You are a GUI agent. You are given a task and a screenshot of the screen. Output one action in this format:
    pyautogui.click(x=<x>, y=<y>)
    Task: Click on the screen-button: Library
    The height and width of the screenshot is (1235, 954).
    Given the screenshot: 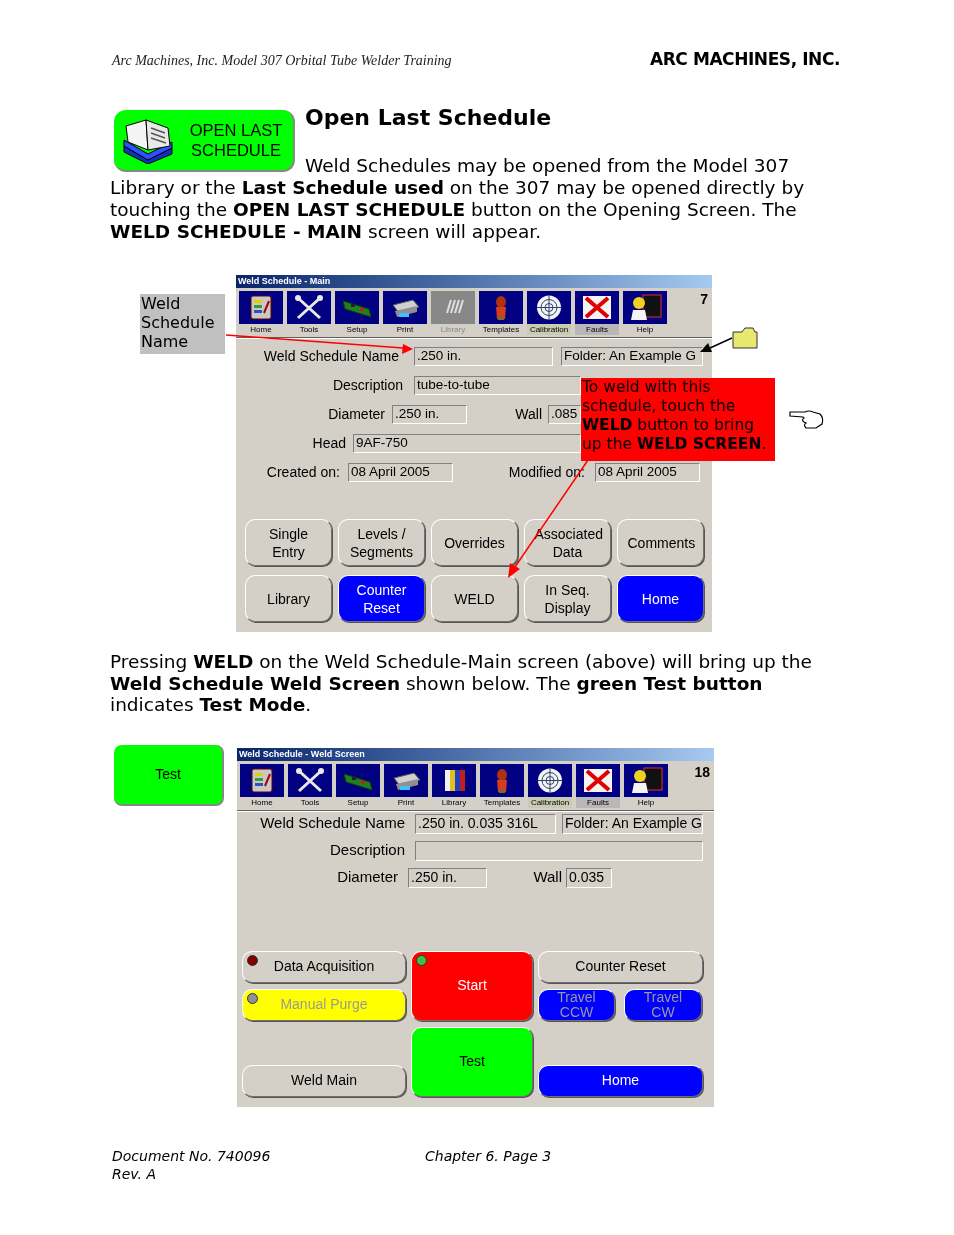 What is the action you would take?
    pyautogui.click(x=288, y=598)
    